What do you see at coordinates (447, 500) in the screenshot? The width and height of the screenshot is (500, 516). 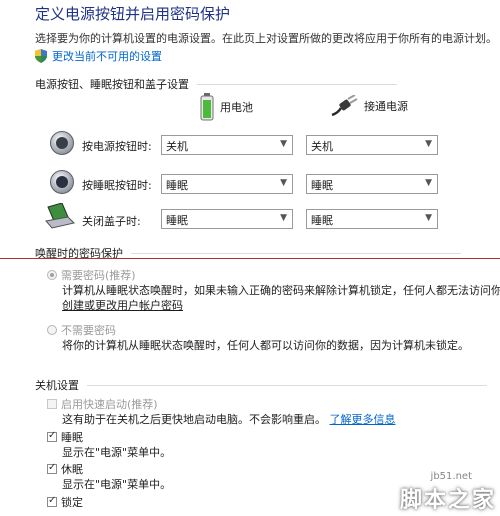 I see `watermark-brand: 脚本之家` at bounding box center [447, 500].